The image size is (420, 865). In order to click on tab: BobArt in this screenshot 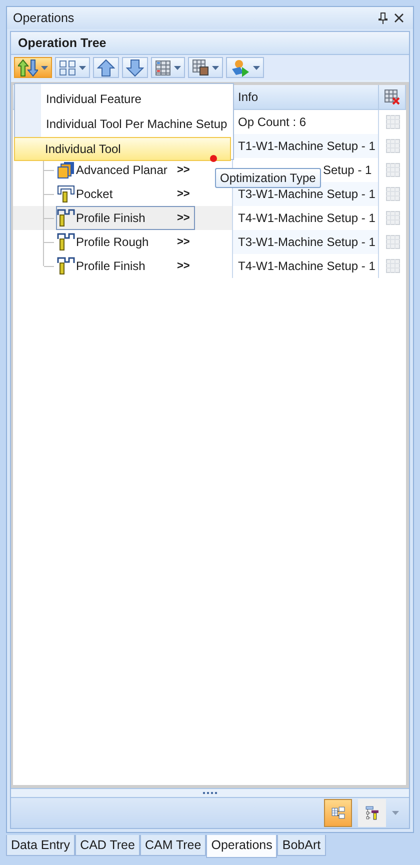, I will do `click(301, 845)`.